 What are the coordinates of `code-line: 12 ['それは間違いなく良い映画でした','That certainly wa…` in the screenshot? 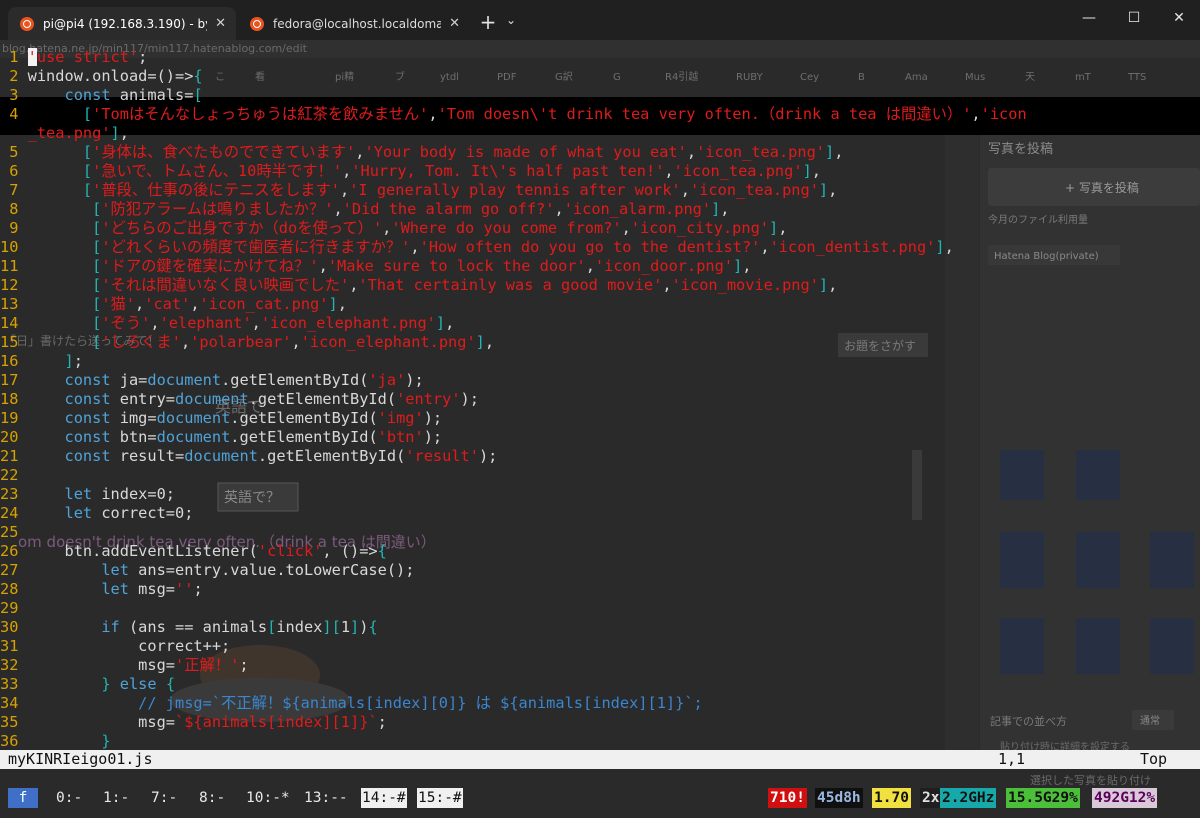 It's located at (600, 285).